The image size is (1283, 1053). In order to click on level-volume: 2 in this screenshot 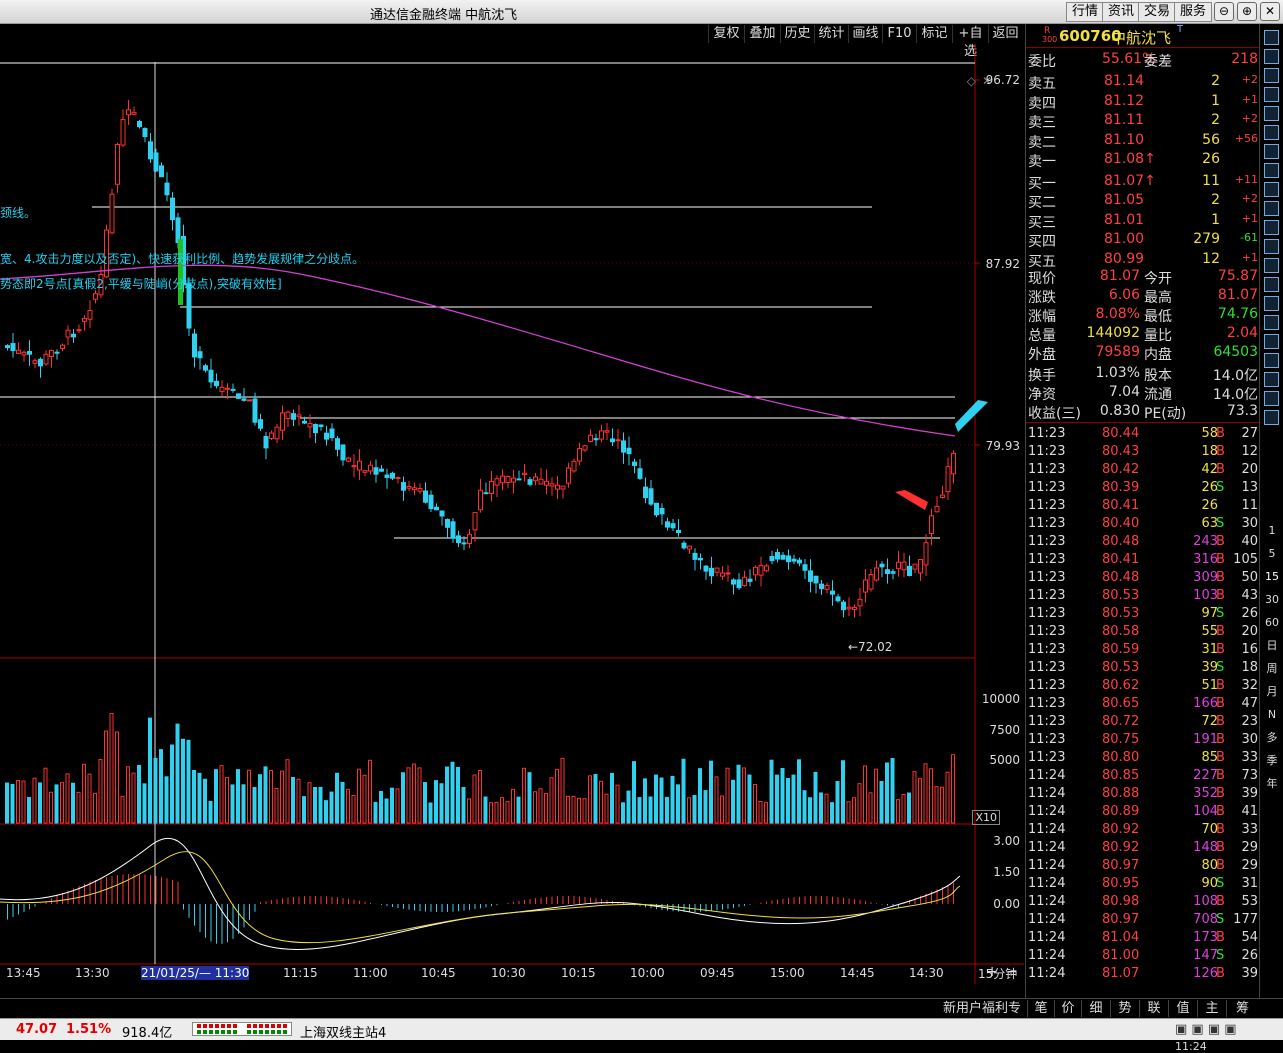, I will do `click(1215, 120)`.